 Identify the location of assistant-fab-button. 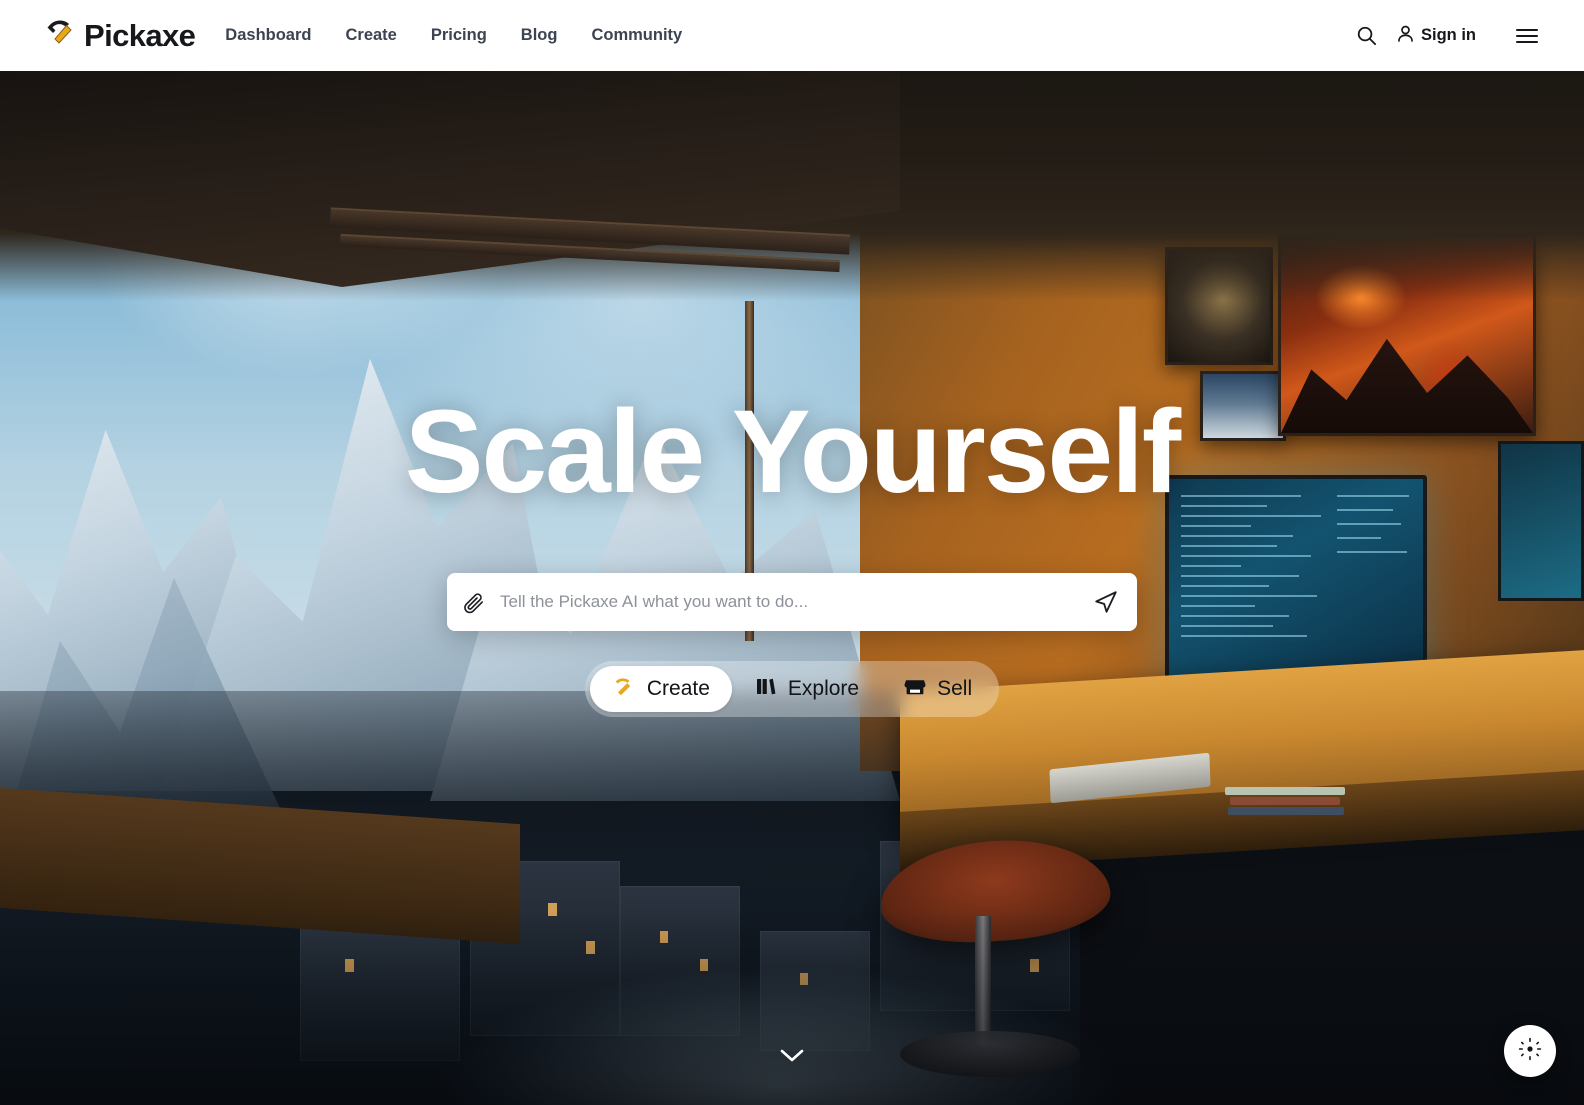
(1530, 1051).